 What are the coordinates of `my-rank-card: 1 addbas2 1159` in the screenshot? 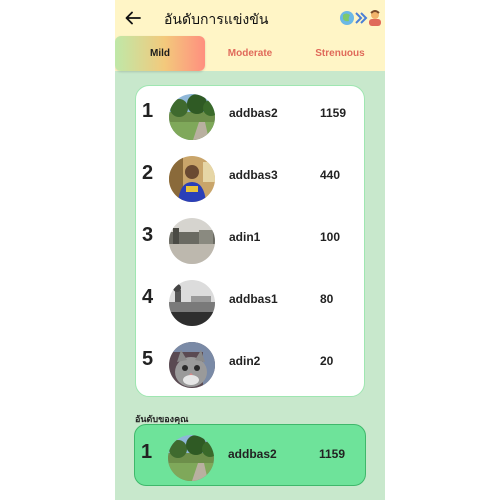 It's located at (250, 455).